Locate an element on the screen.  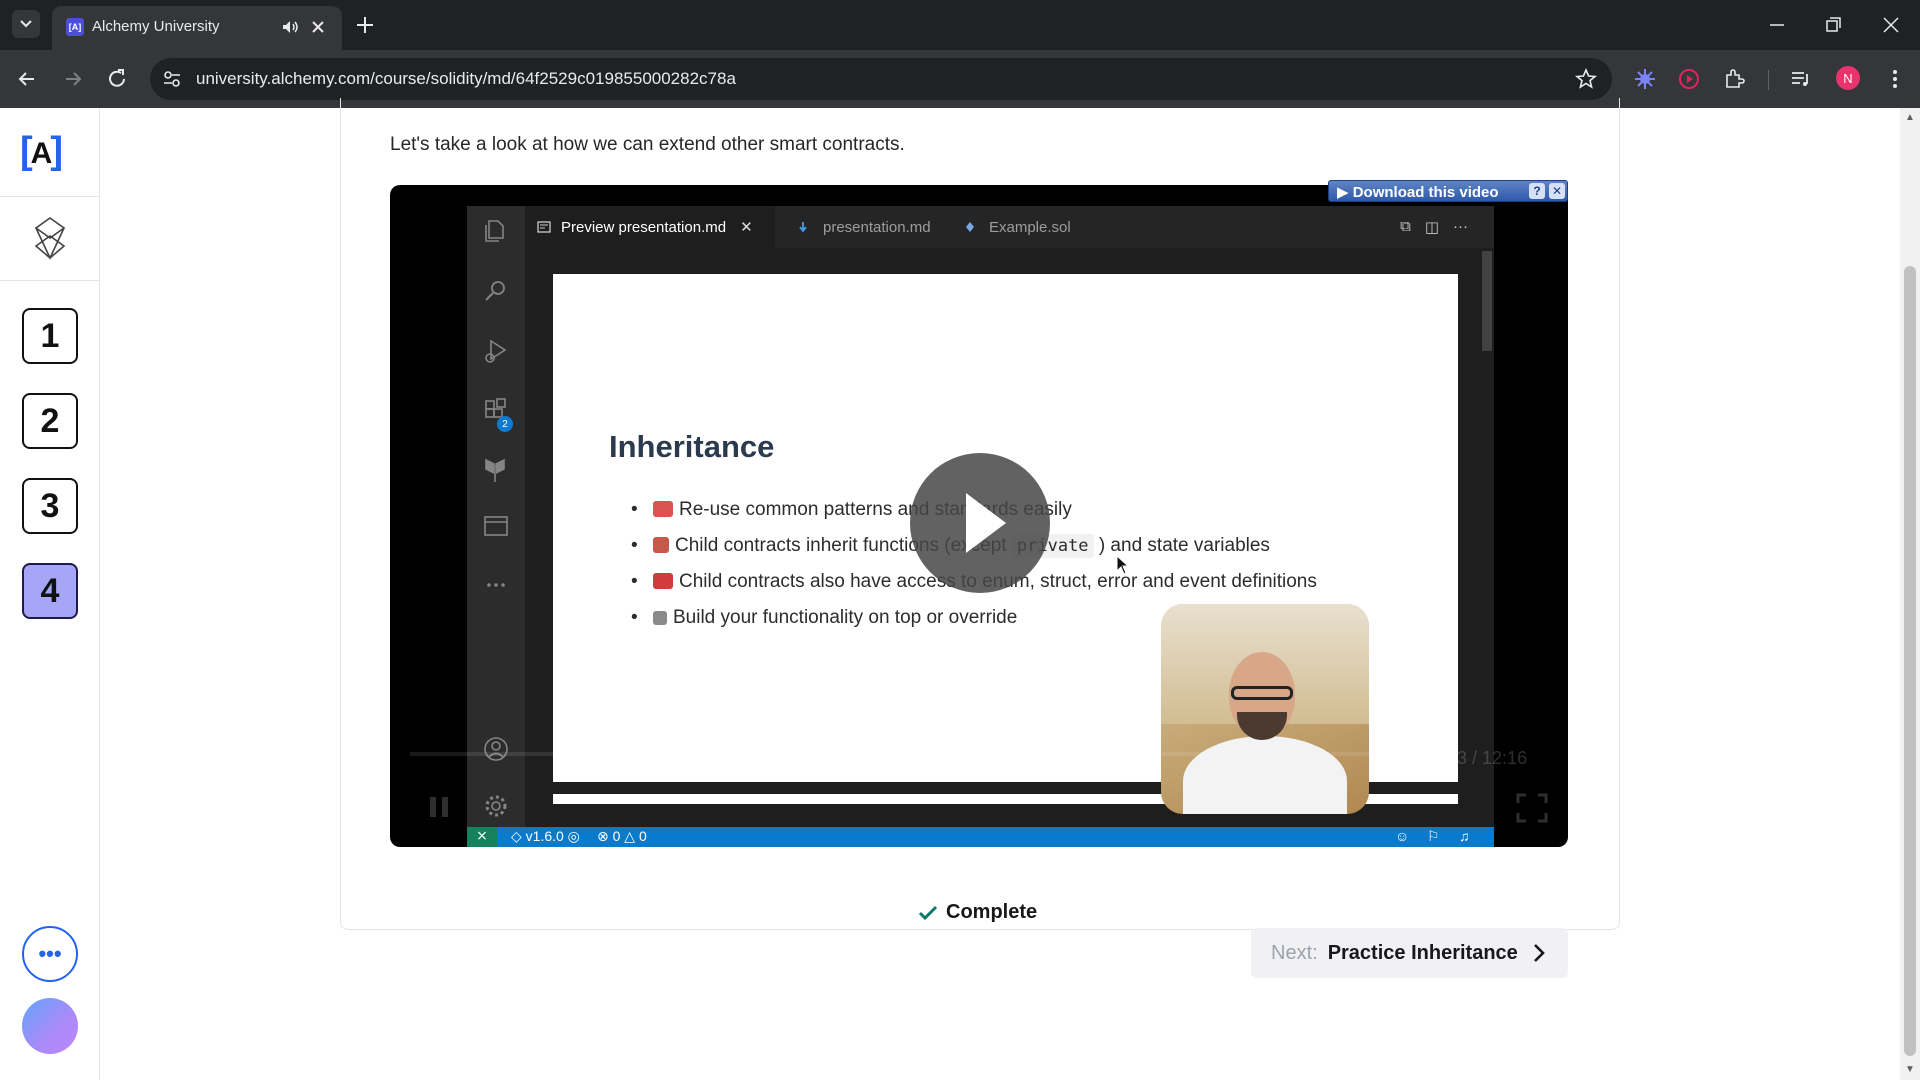
run-debug-icon is located at coordinates (496, 351).